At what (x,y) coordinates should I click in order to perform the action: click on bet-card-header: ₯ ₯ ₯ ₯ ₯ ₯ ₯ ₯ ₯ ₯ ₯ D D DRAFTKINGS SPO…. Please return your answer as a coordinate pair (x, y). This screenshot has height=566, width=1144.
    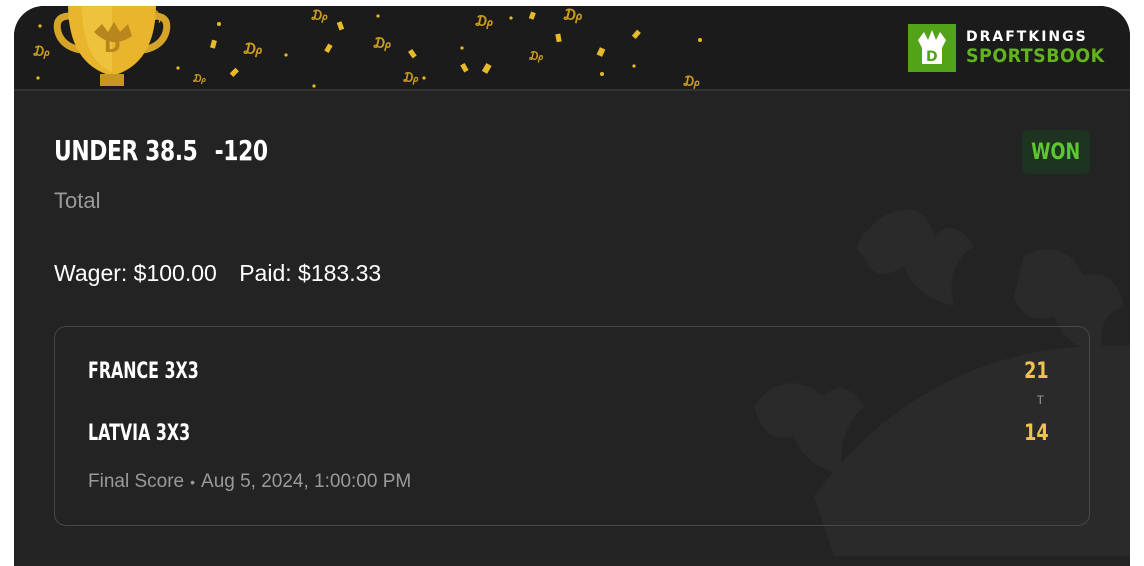
    Looking at the image, I should click on (572, 48).